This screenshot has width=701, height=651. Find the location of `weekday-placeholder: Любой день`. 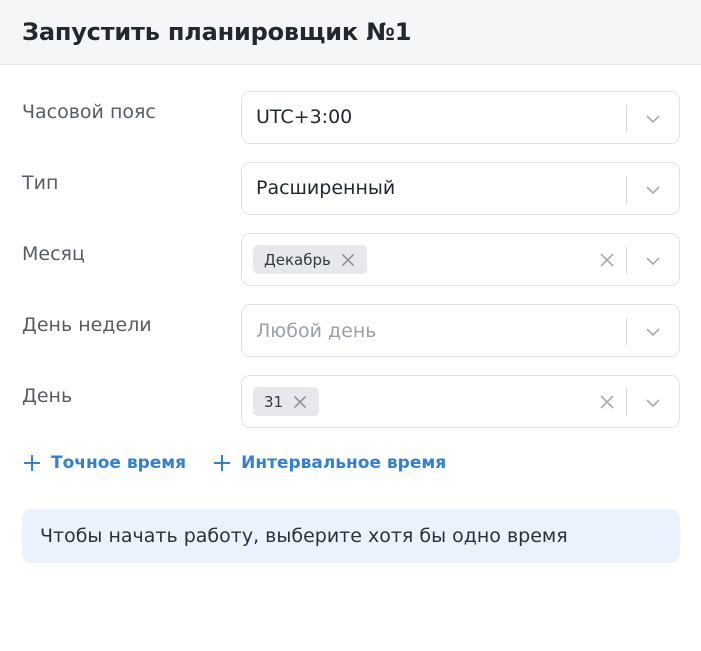

weekday-placeholder: Любой день is located at coordinates (316, 331).